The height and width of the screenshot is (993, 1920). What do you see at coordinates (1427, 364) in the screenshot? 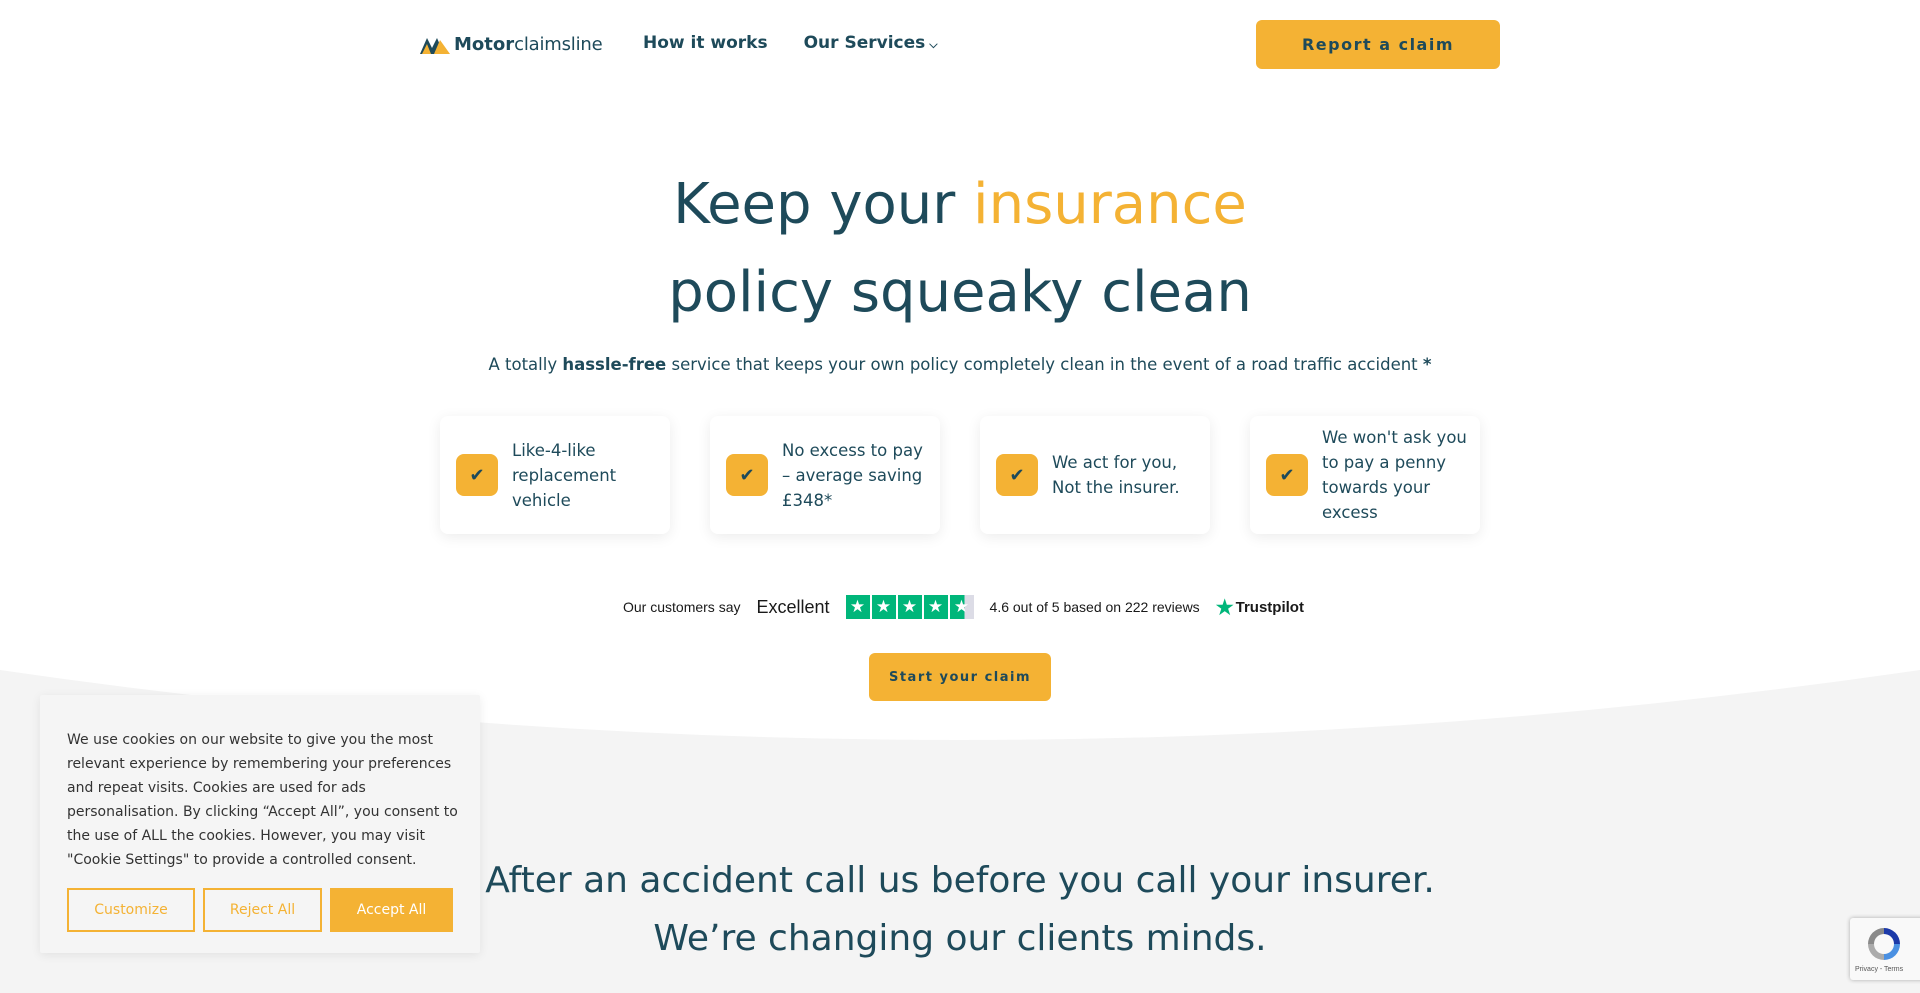
I see `subtitle-footnote-star: *` at bounding box center [1427, 364].